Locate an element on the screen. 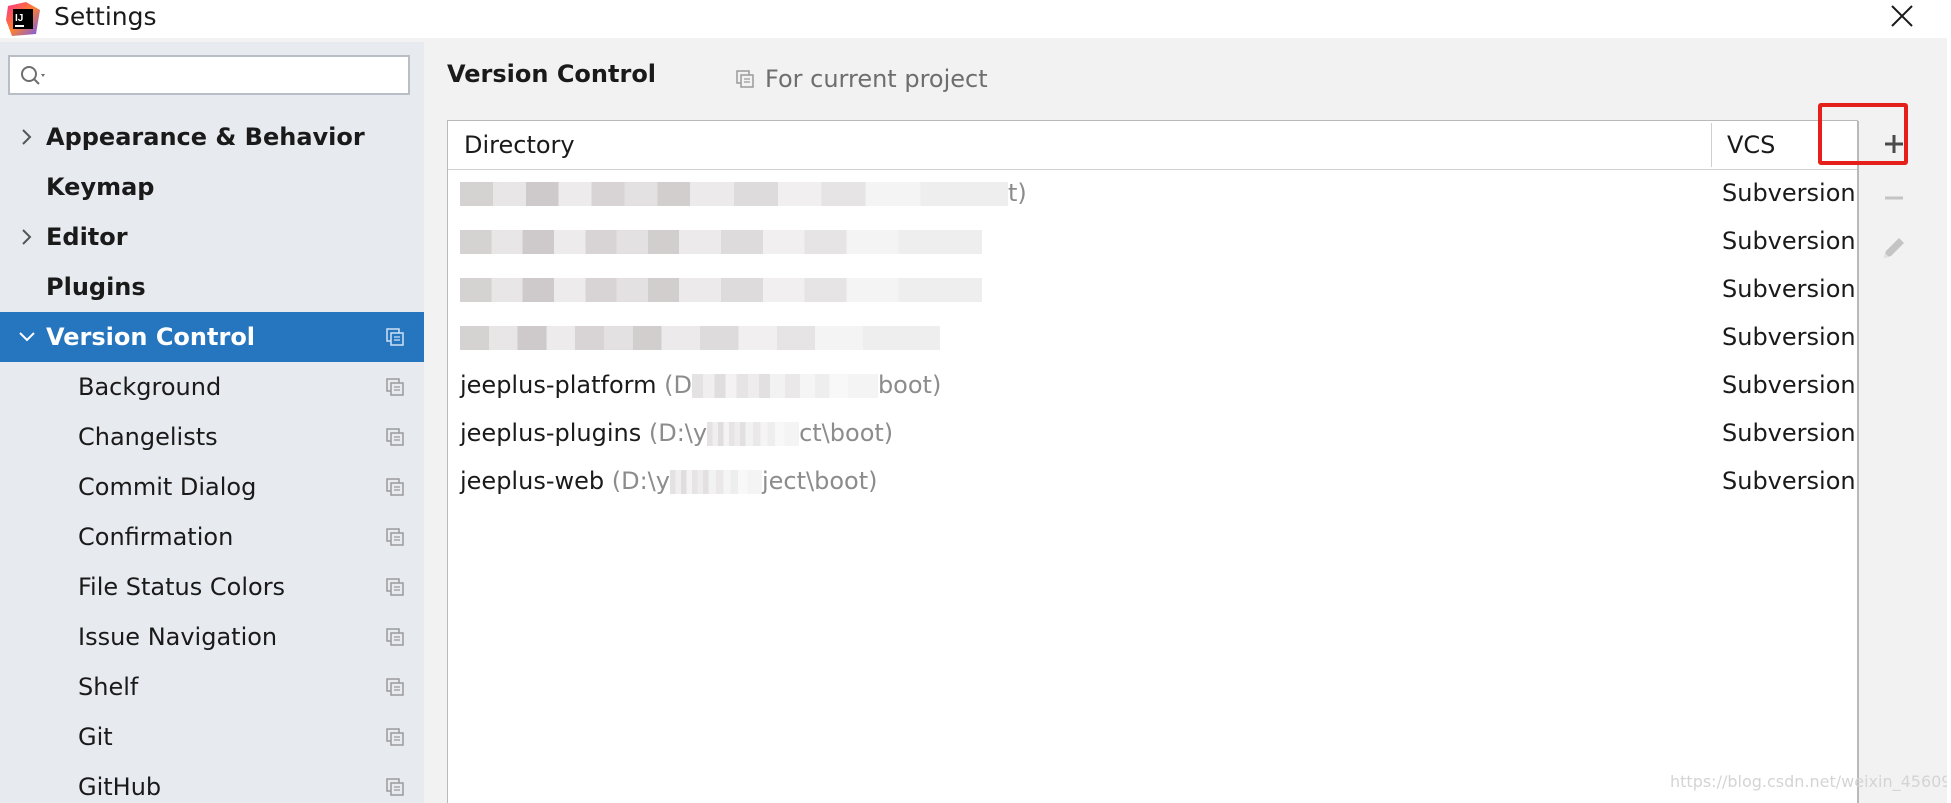 This screenshot has width=1951, height=803. table-row: t) Subversion is located at coordinates (1153, 193).